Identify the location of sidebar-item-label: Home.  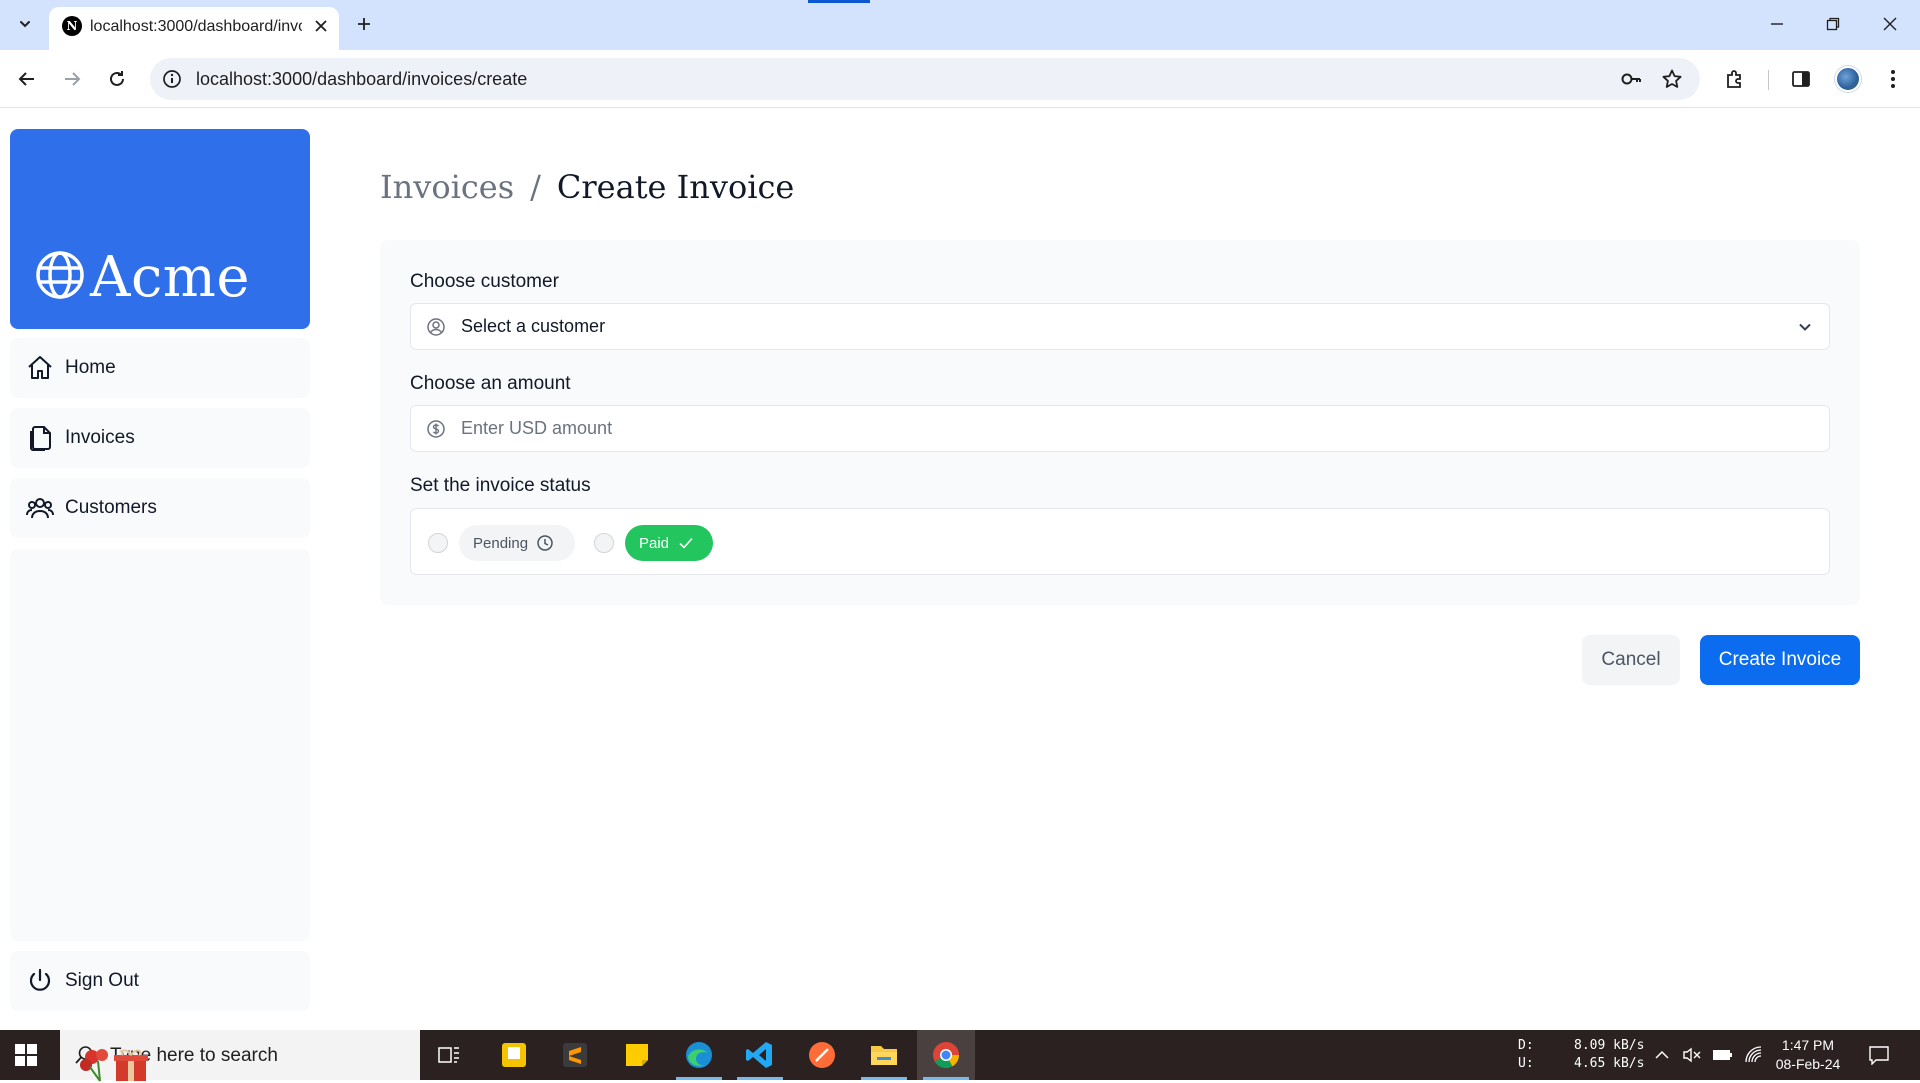
(90, 367).